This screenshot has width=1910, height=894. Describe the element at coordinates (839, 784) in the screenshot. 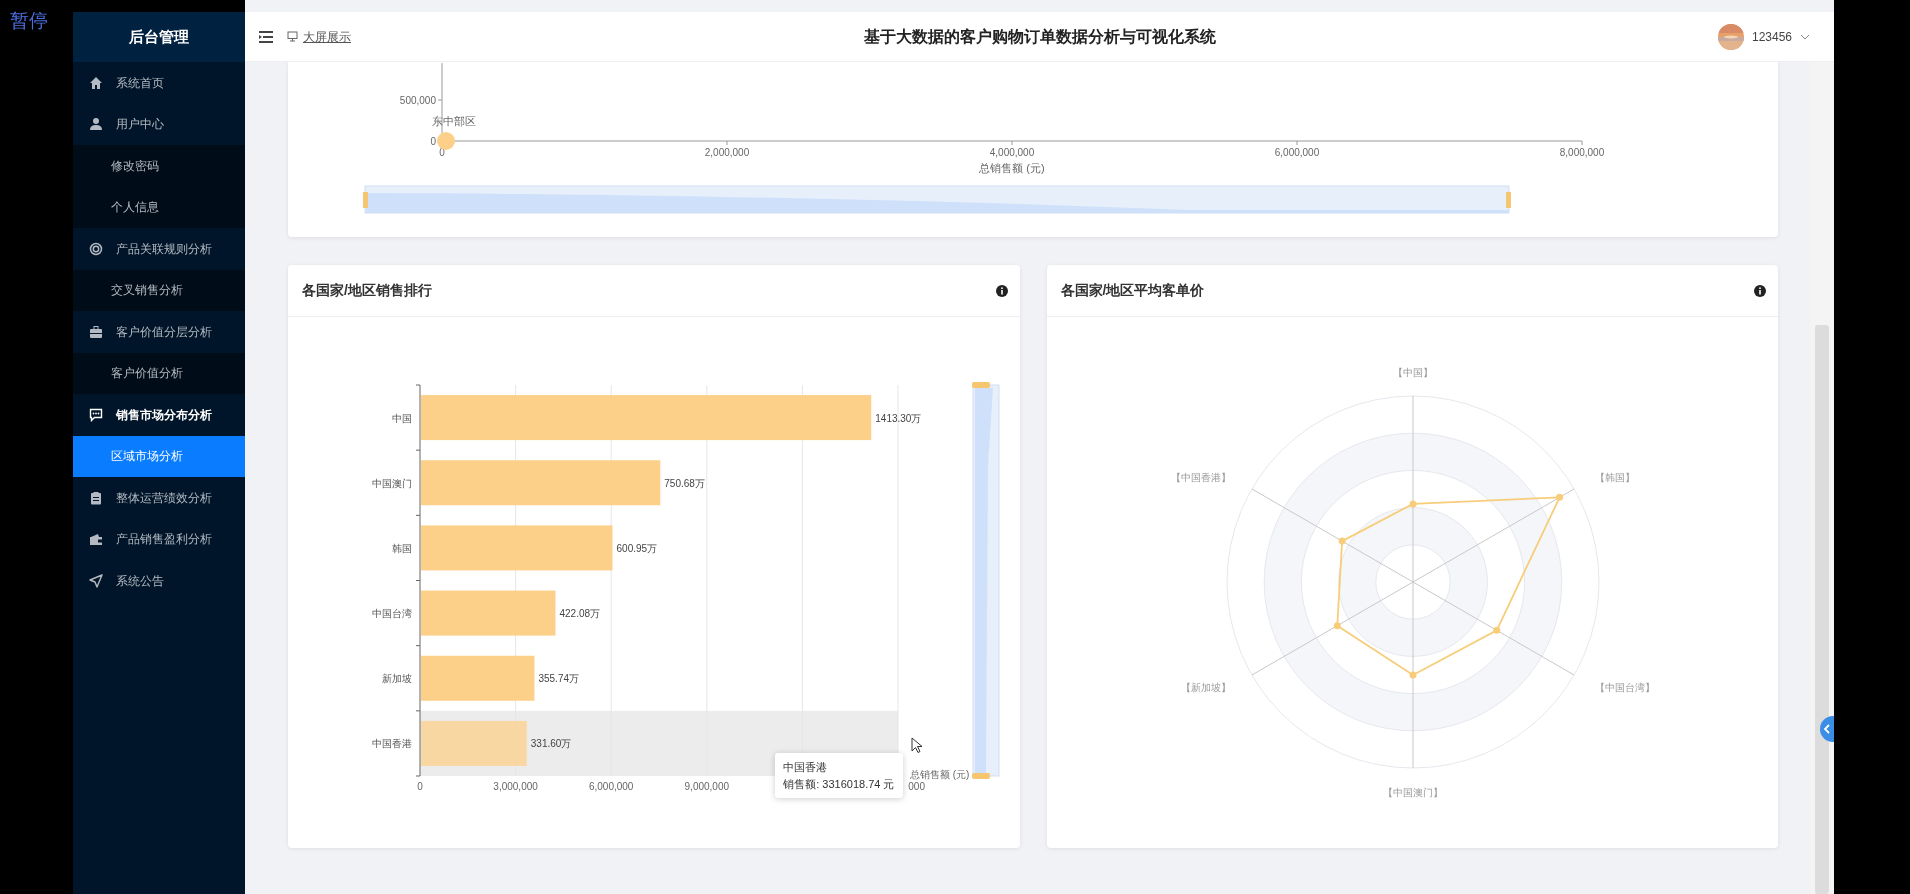

I see `tooltip-value: 销售额: 3316018.74 元` at that location.